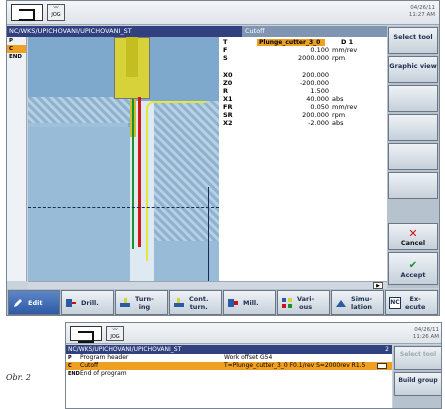 This screenshot has width=445, height=409. What do you see at coordinates (16, 49) in the screenshot?
I see `step-cutoff: C` at bounding box center [16, 49].